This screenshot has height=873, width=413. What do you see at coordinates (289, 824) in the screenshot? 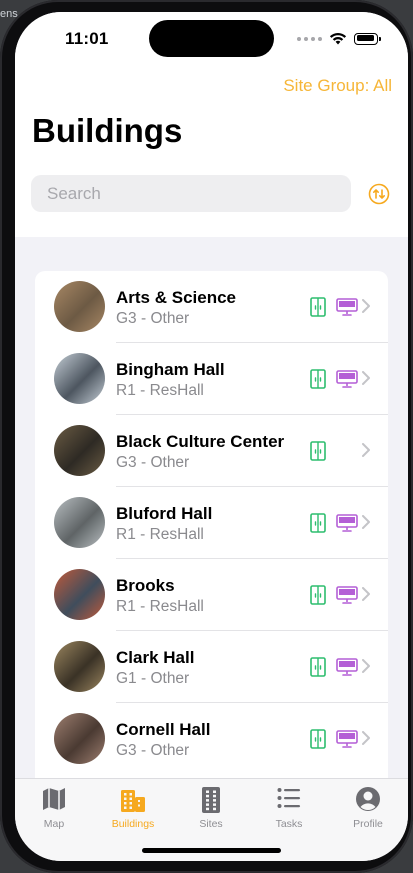
I see `tab-label: Tasks` at bounding box center [289, 824].